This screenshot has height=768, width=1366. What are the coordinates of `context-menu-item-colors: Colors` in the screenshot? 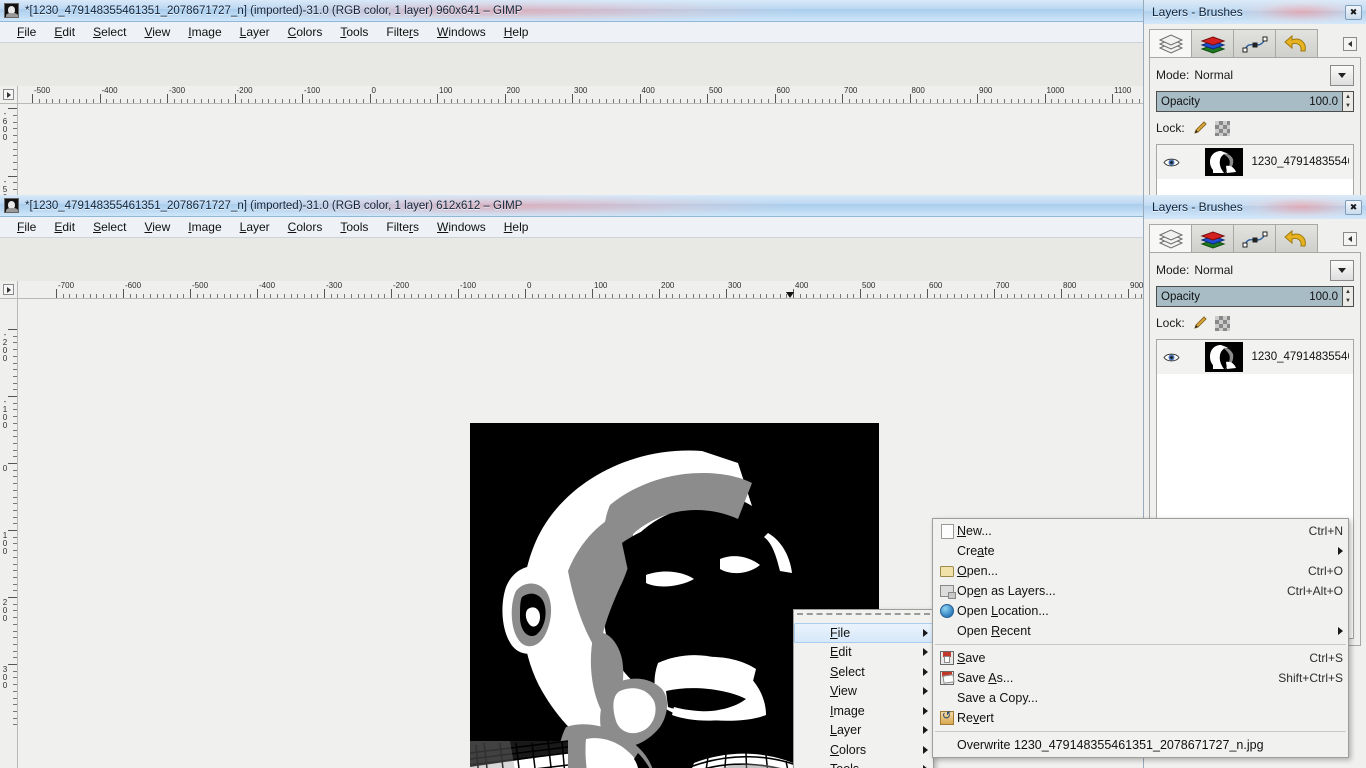 It's located at (863, 750).